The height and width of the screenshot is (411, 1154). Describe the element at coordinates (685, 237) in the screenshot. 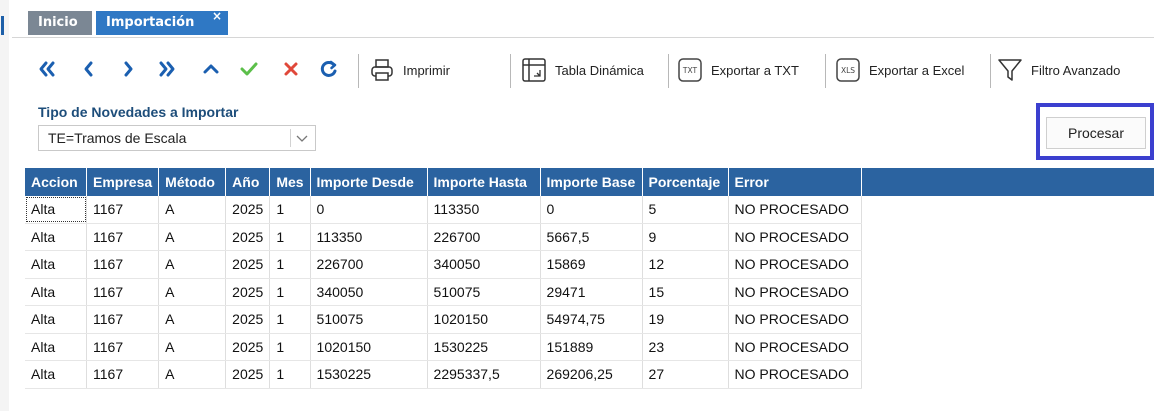

I see `table-cell: 9` at that location.